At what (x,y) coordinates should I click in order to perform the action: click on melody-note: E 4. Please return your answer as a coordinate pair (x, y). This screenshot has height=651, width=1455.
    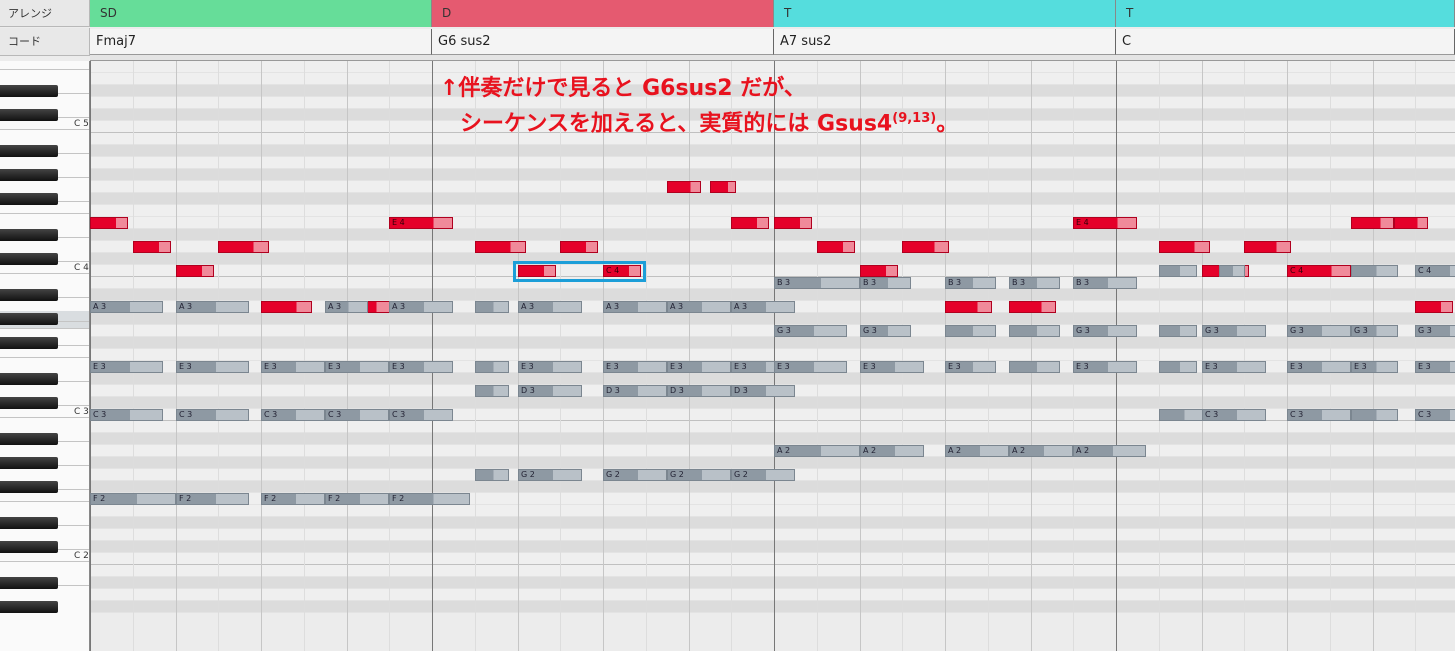
    Looking at the image, I should click on (1105, 223).